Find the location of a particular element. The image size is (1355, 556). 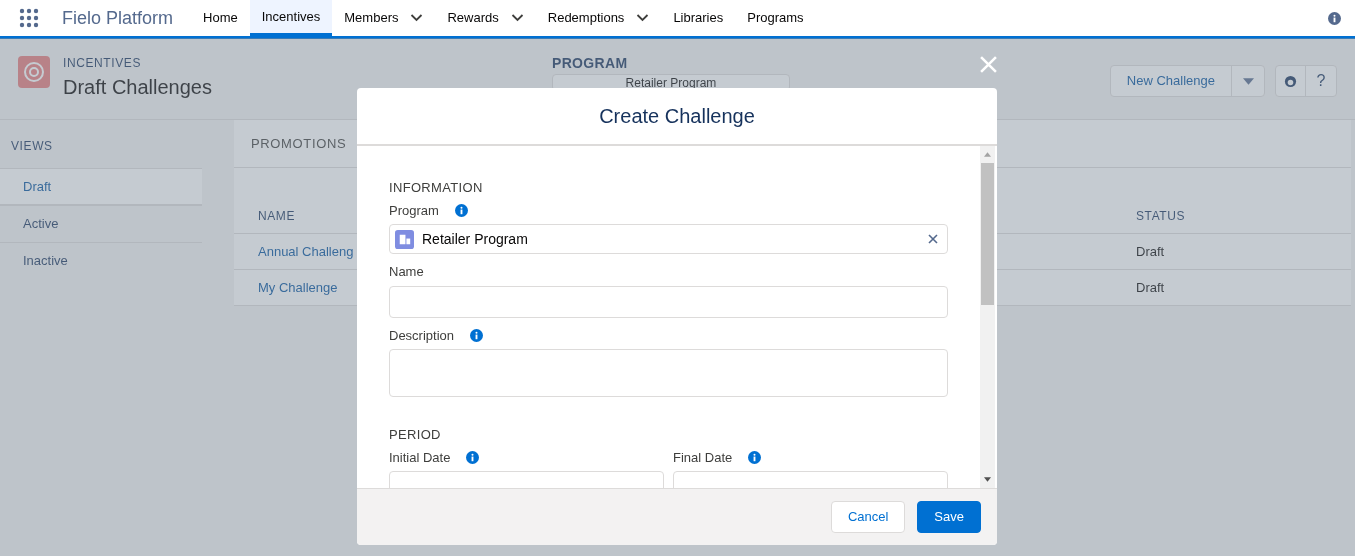

field-label: Program is located at coordinates (414, 210).